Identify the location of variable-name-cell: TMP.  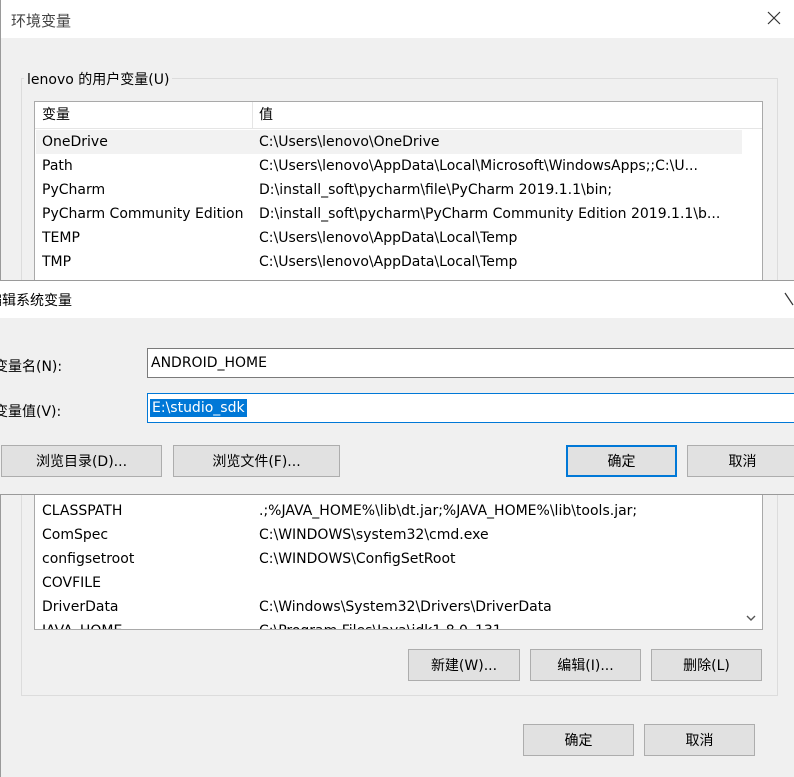
(57, 262).